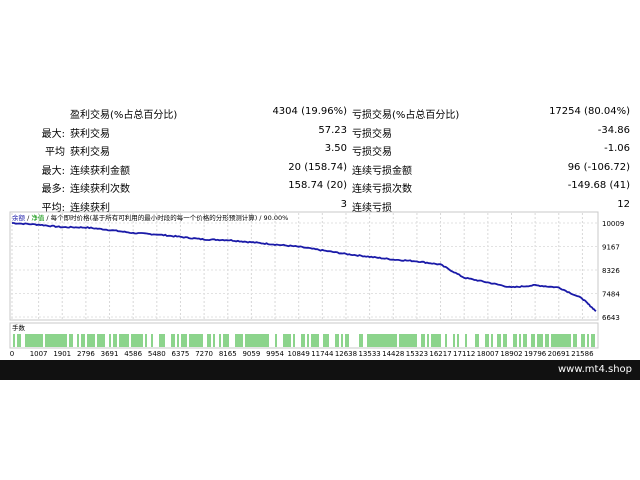 The height and width of the screenshot is (480, 640). Describe the element at coordinates (86, 354) in the screenshot. I see `x-tick-label: 2796` at that location.